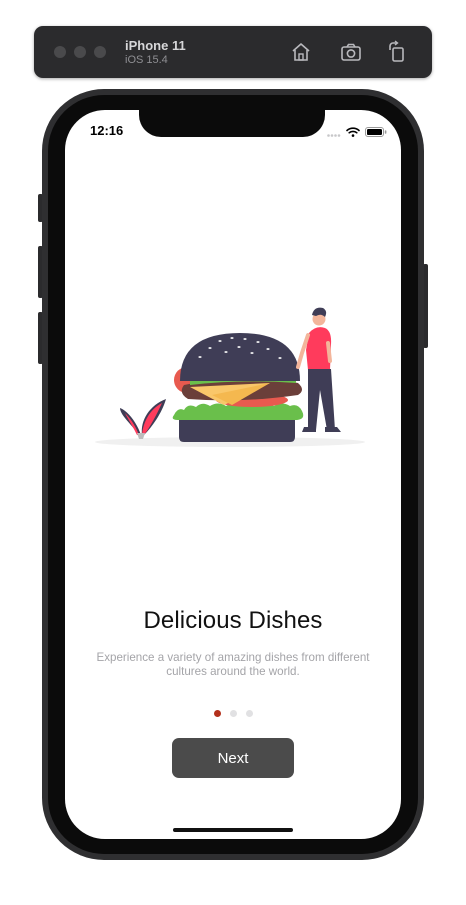 This screenshot has width=466, height=905. What do you see at coordinates (155, 45) in the screenshot?
I see `device-name: iPhone 11` at bounding box center [155, 45].